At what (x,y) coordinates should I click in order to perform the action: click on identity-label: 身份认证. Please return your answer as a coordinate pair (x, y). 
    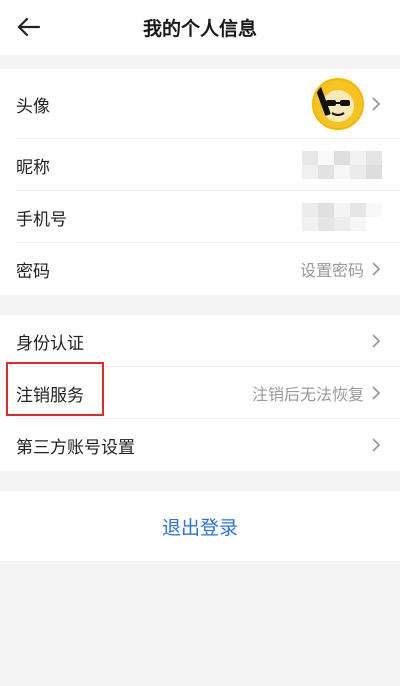
    Looking at the image, I should click on (50, 343).